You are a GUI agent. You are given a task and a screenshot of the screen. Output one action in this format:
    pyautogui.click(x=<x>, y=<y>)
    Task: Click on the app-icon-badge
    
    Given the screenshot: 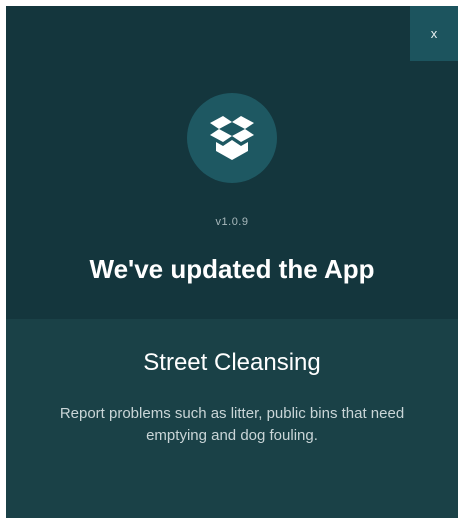 What is the action you would take?
    pyautogui.click(x=232, y=138)
    